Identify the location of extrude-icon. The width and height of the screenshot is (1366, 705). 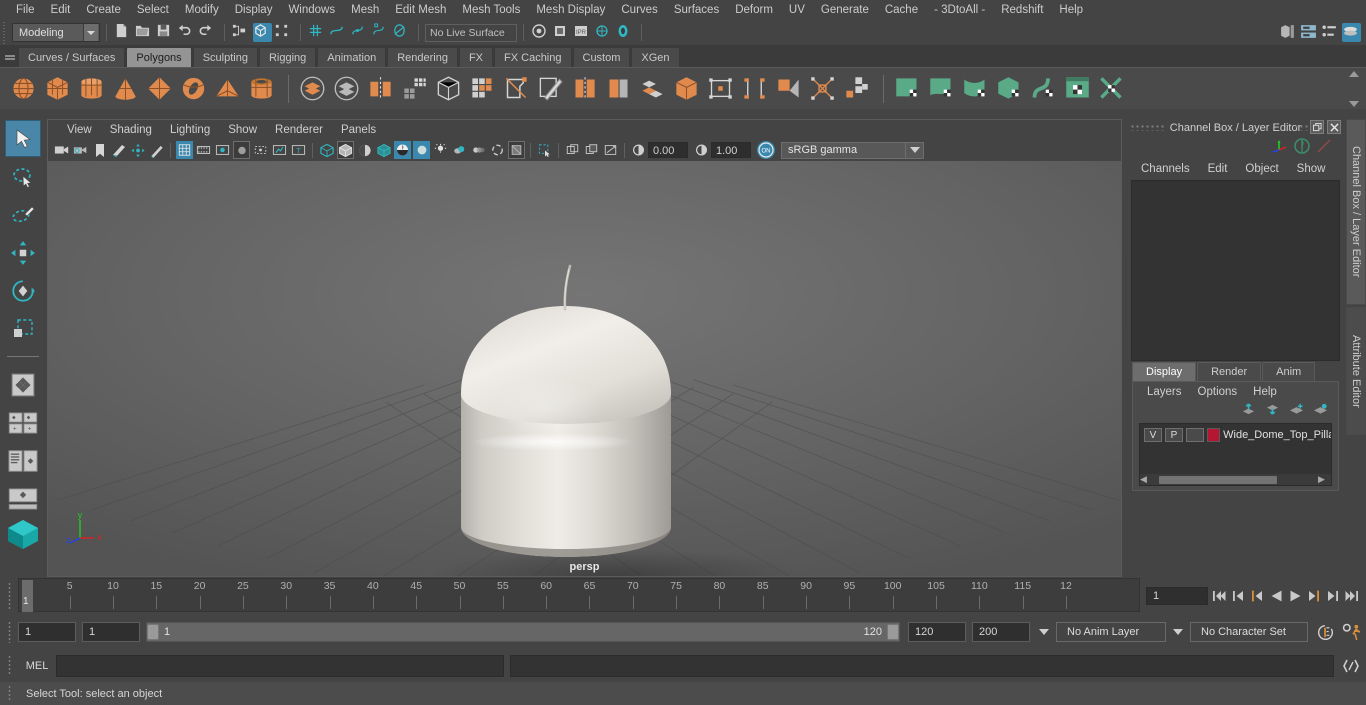
(482, 89).